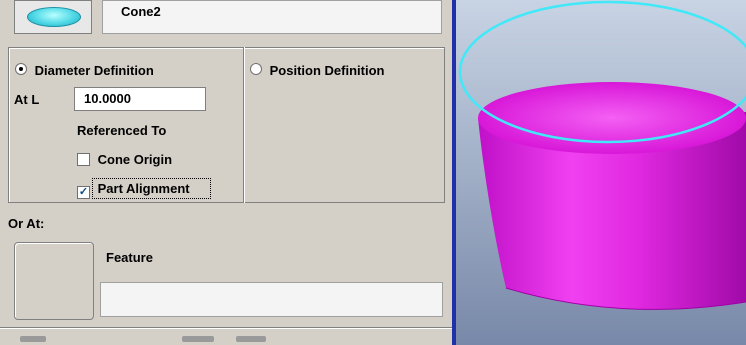 This screenshot has height=345, width=746. I want to click on at-l-value: 10.0000, so click(107, 98).